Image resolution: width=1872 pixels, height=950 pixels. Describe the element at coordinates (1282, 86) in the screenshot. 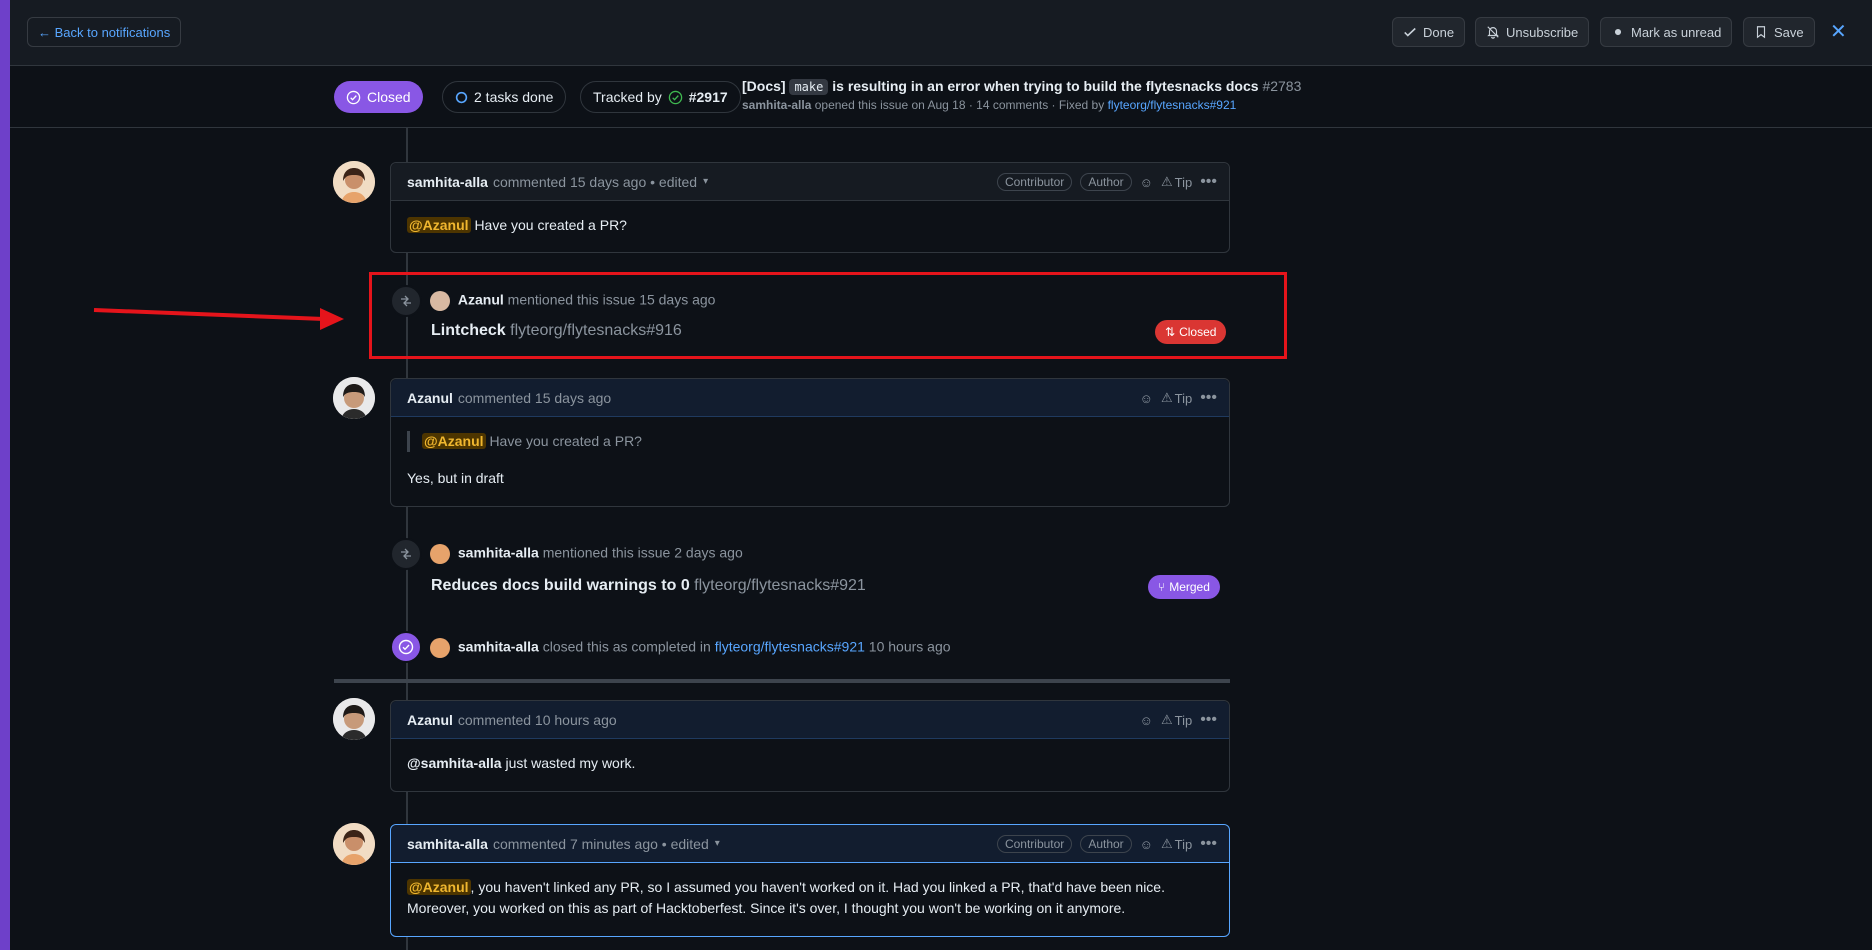

I see `issue-number: #2783` at that location.